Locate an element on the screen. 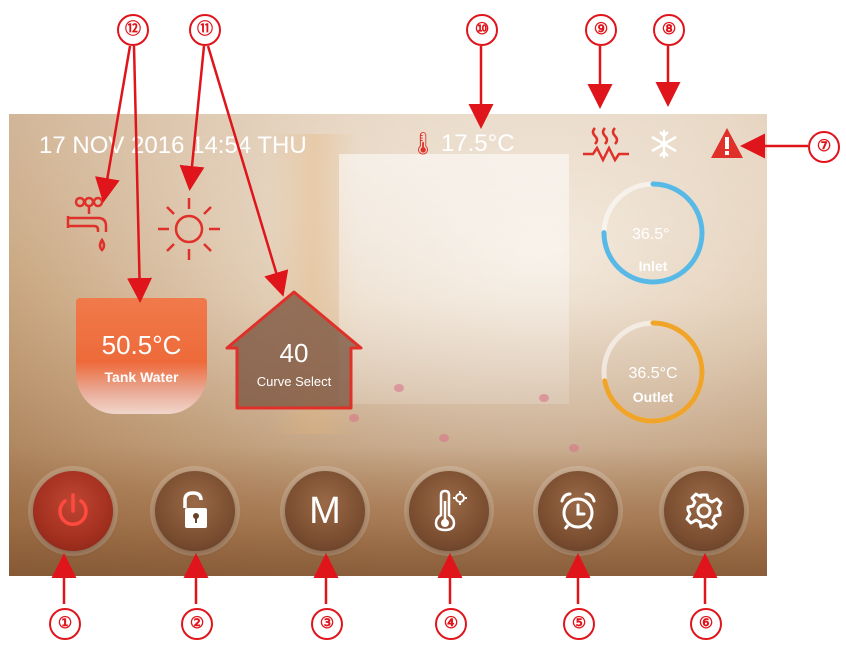 The image size is (846, 647). curve-select-tile: 40 Curve Select is located at coordinates (294, 353).